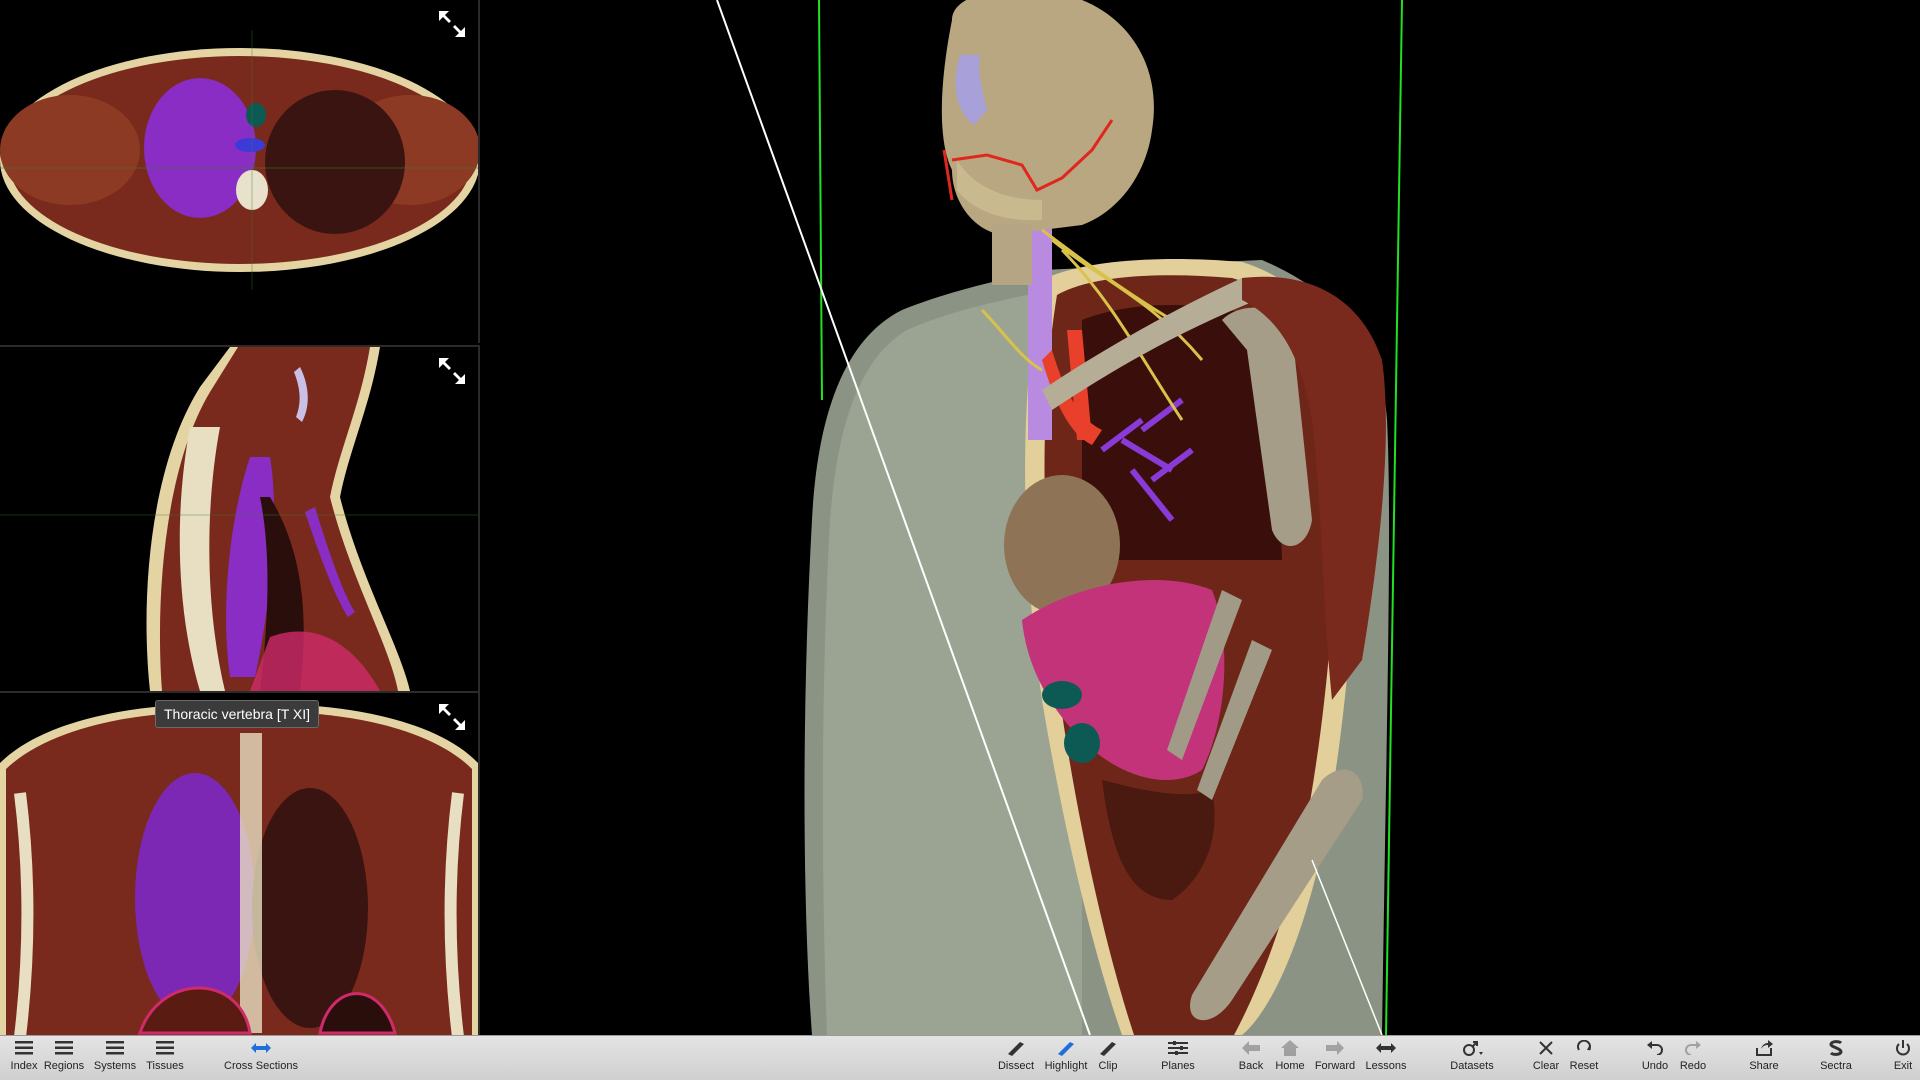 The image size is (1920, 1080). I want to click on undo-icon, so click(1655, 1048).